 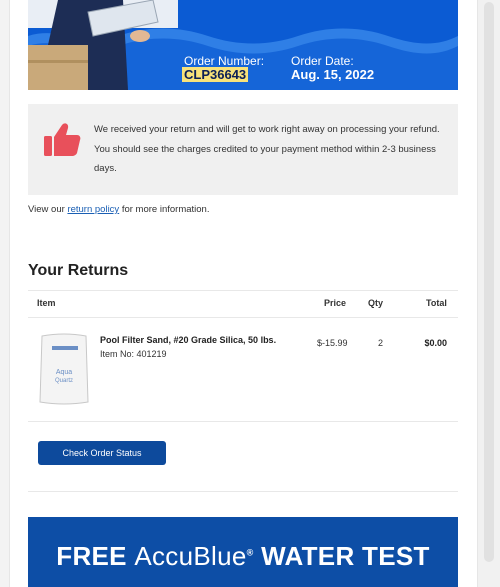 I want to click on returns-title: Your Returns, so click(x=78, y=270).